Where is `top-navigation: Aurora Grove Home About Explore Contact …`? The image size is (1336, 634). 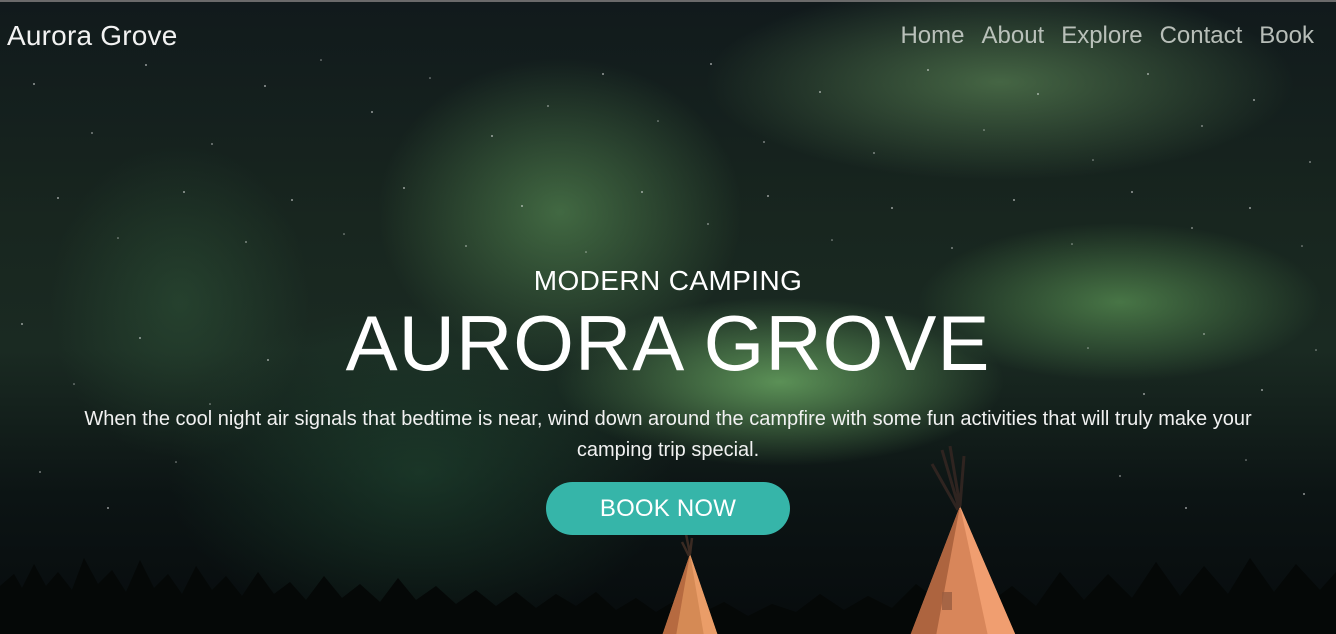
top-navigation: Aurora Grove Home About Explore Contact … is located at coordinates (668, 37).